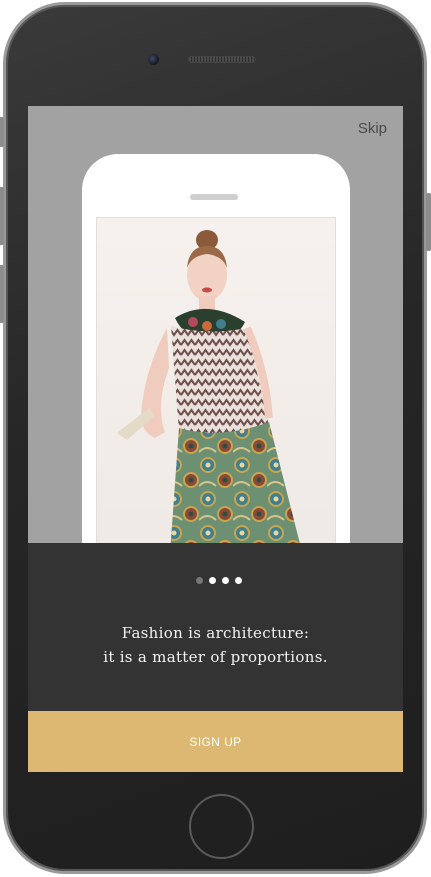 This screenshot has height=877, width=431. What do you see at coordinates (219, 580) in the screenshot?
I see `pagination-dots` at bounding box center [219, 580].